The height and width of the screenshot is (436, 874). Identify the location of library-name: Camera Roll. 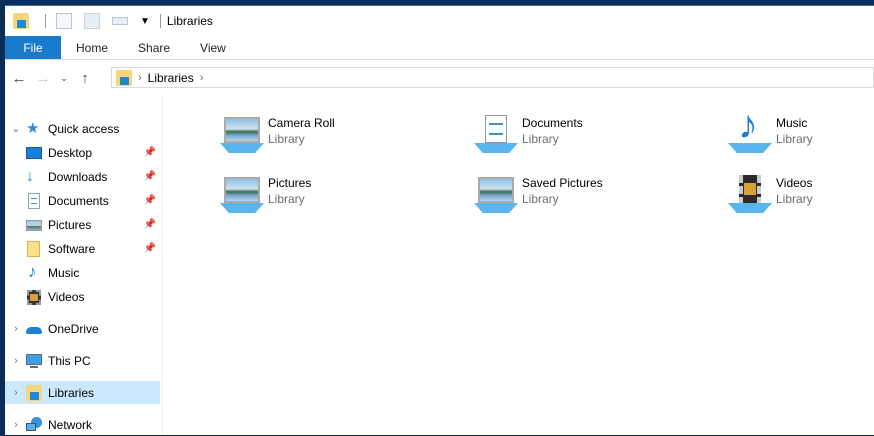
(301, 123).